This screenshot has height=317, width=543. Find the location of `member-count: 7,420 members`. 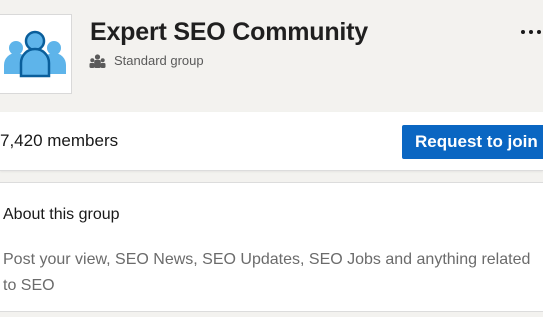

member-count: 7,420 members is located at coordinates (59, 141).